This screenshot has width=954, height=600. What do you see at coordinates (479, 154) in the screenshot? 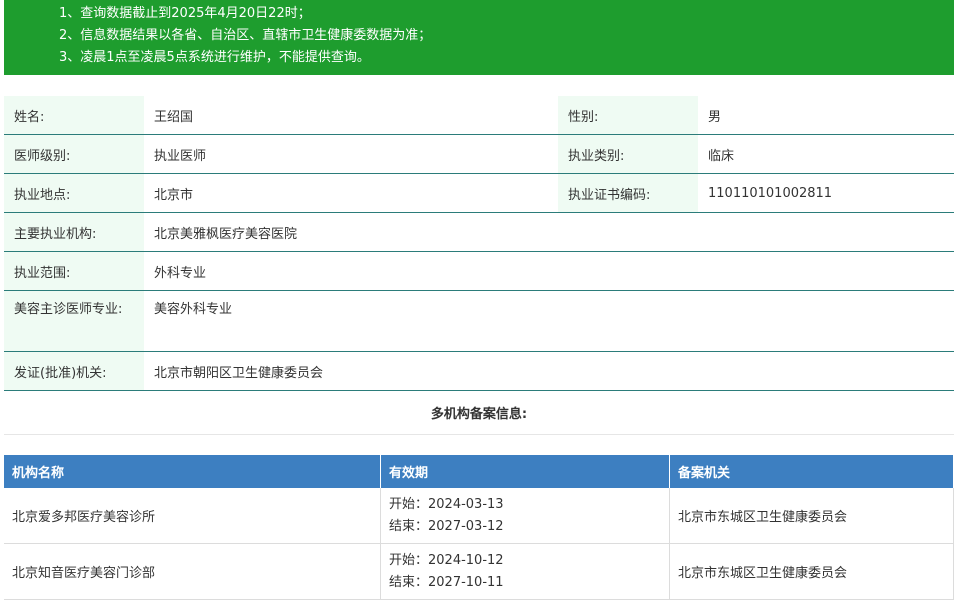
I see `info-row-level: 医师级别: 执业医师 执业类别: 临床` at bounding box center [479, 154].